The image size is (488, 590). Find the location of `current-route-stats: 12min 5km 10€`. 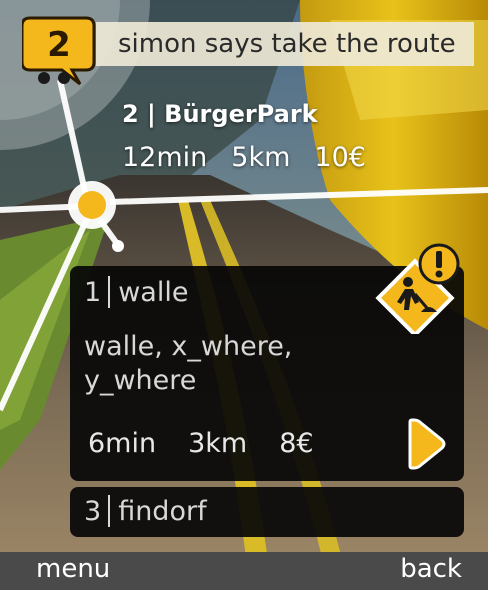

current-route-stats: 12min 5km 10€ is located at coordinates (244, 157).